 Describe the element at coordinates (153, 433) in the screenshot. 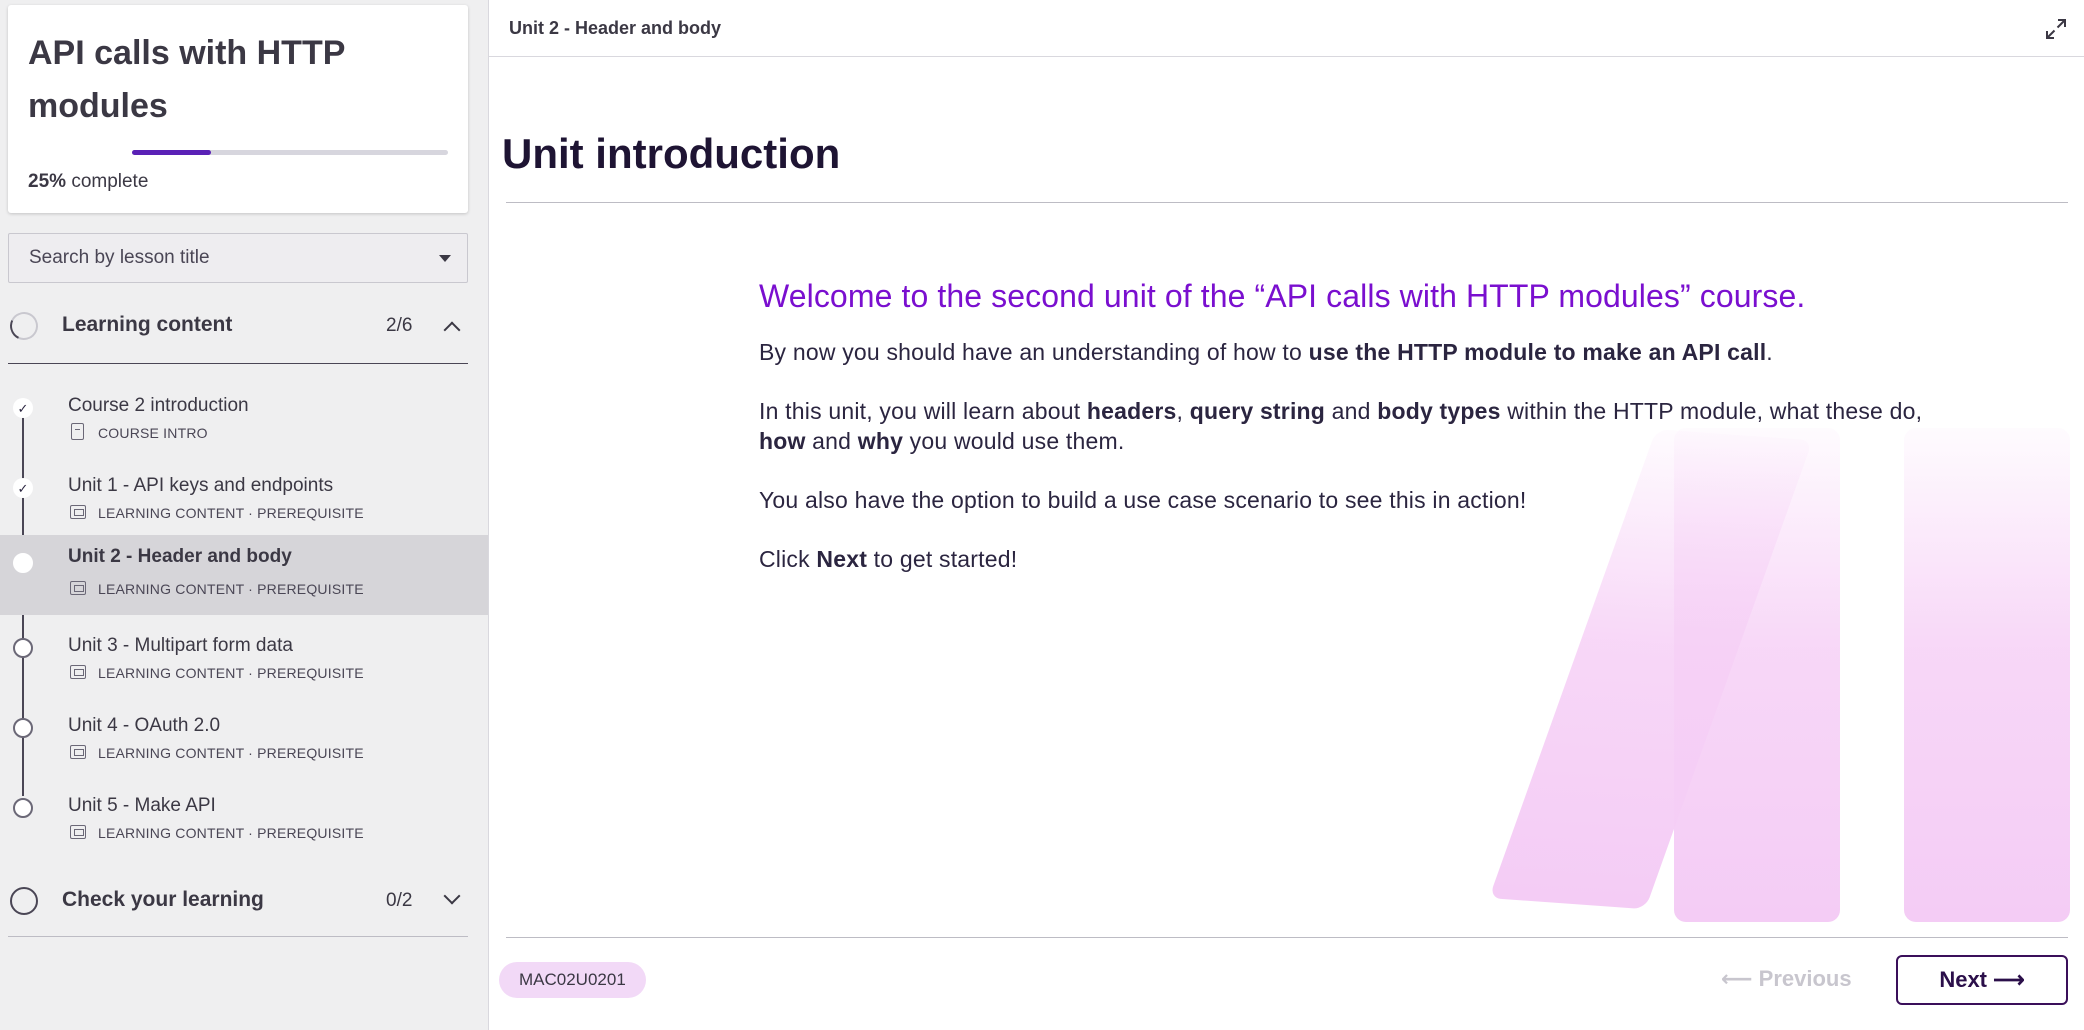

I see `lesson-meta: COURSE INTRO` at that location.